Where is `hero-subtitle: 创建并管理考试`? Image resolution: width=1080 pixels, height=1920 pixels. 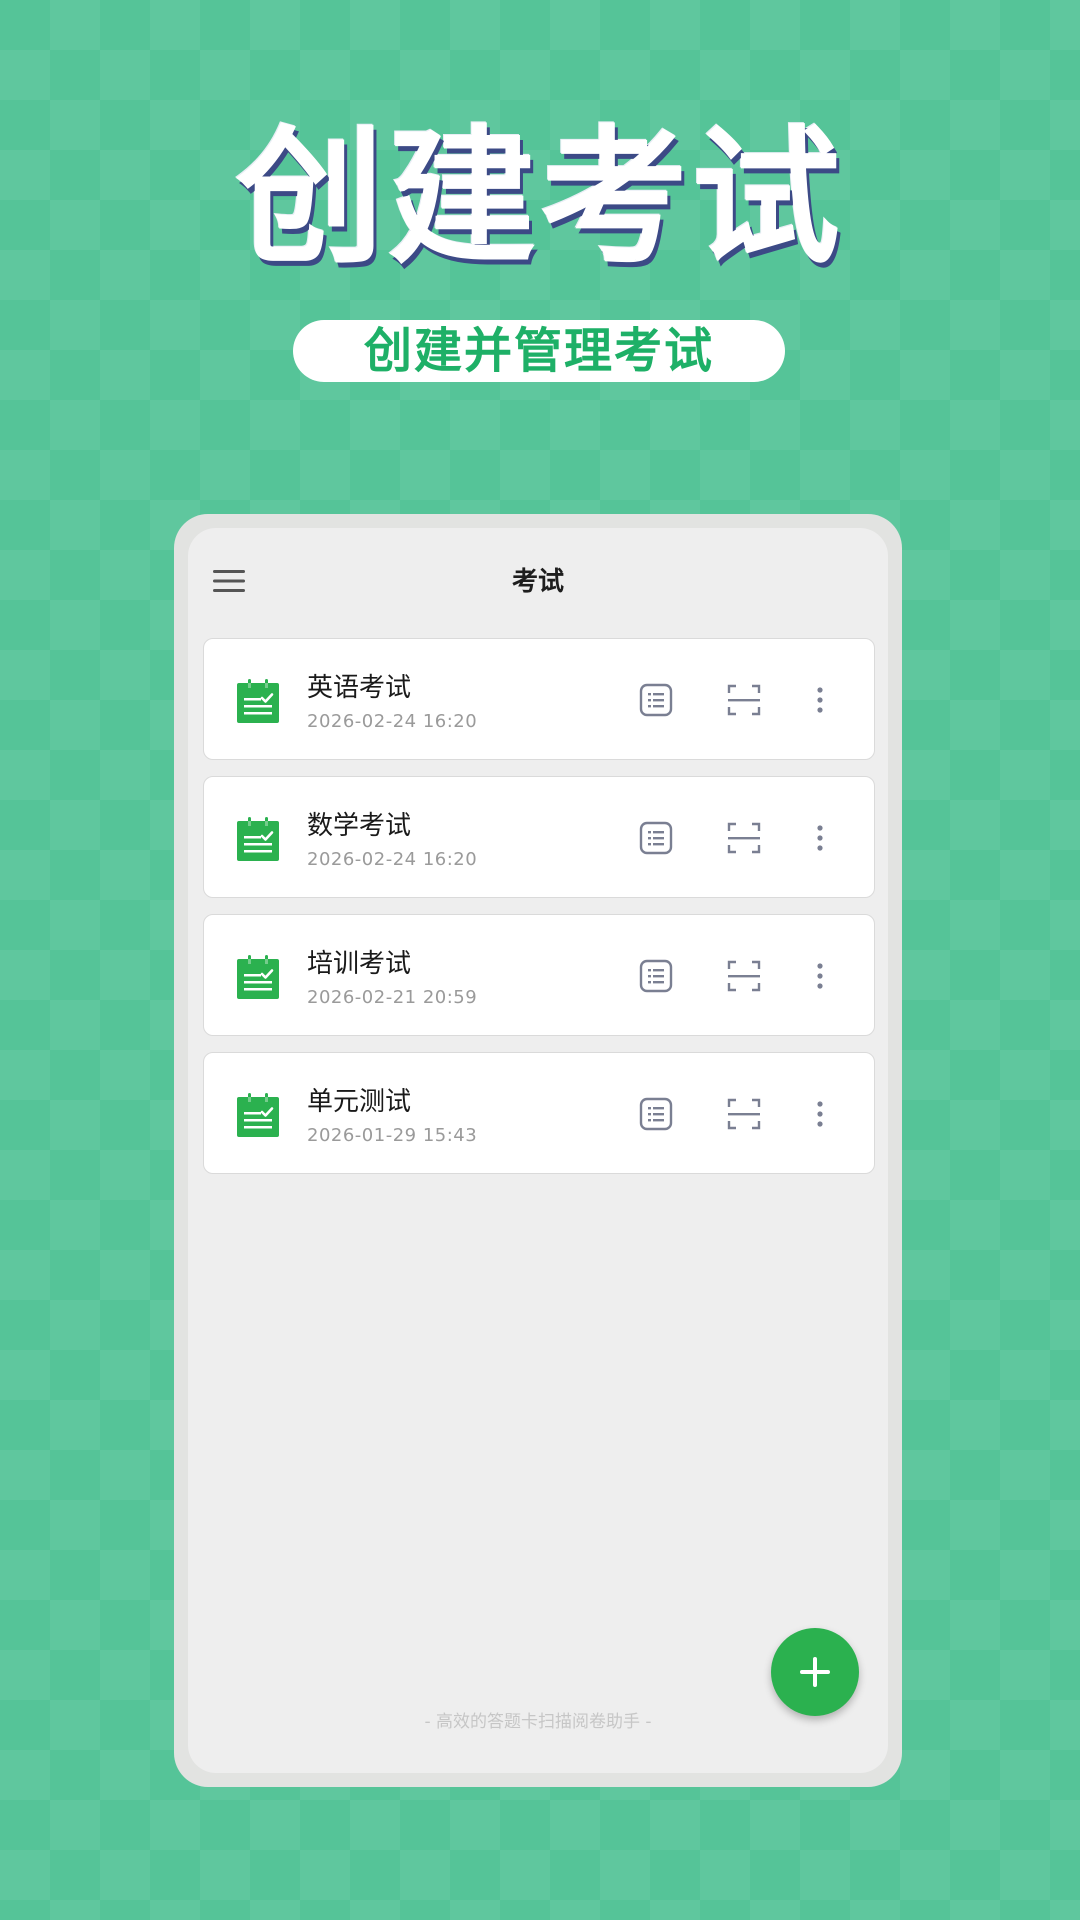
hero-subtitle: 创建并管理考试 is located at coordinates (539, 351).